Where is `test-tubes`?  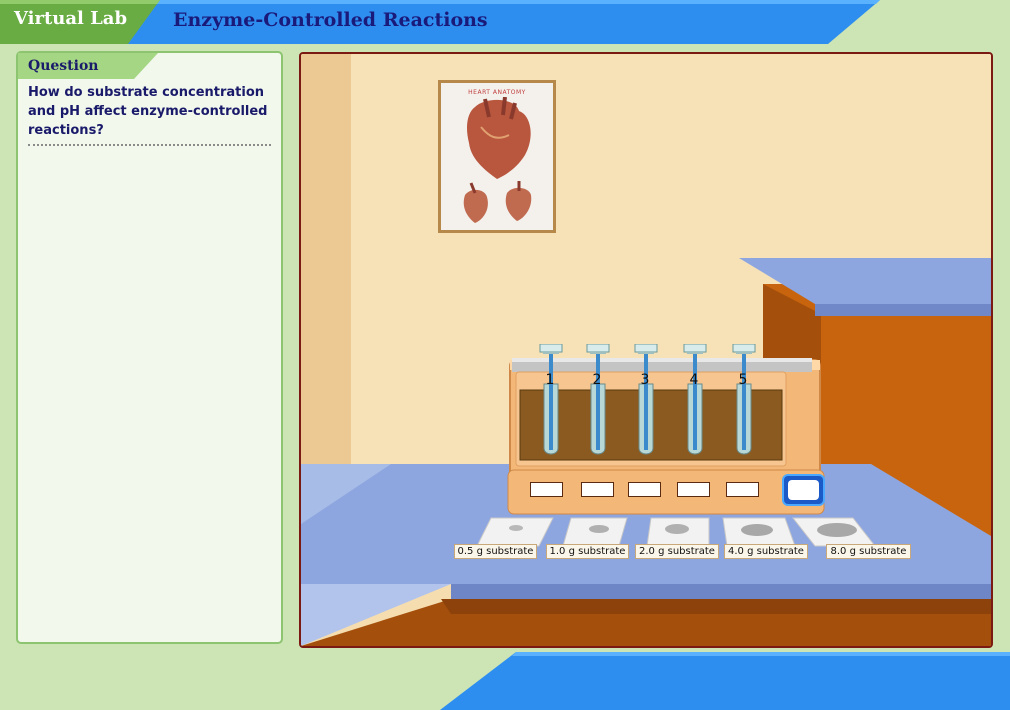 test-tubes is located at coordinates (647, 399).